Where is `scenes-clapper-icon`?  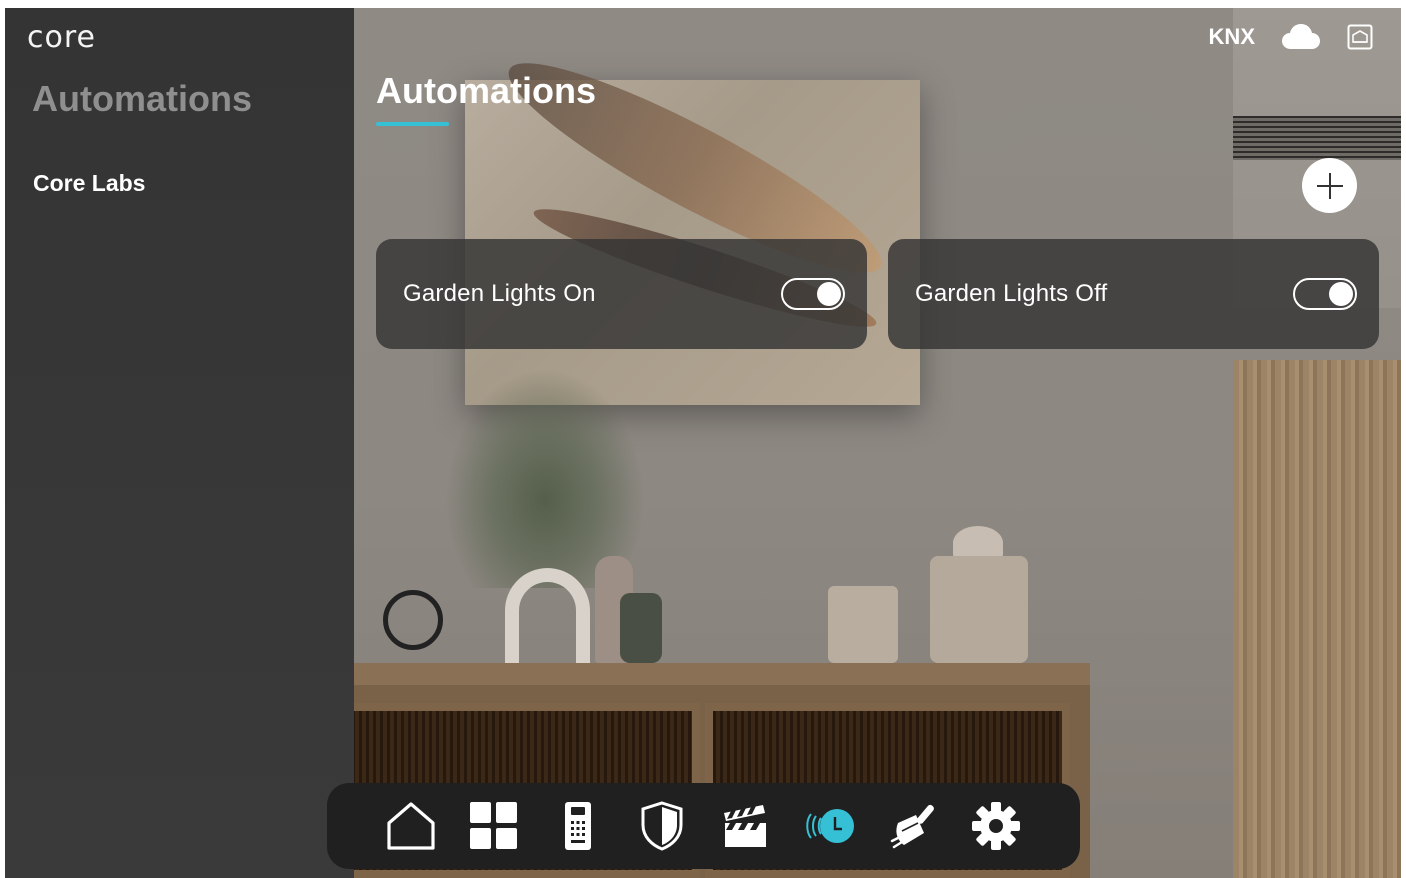
scenes-clapper-icon is located at coordinates (745, 826).